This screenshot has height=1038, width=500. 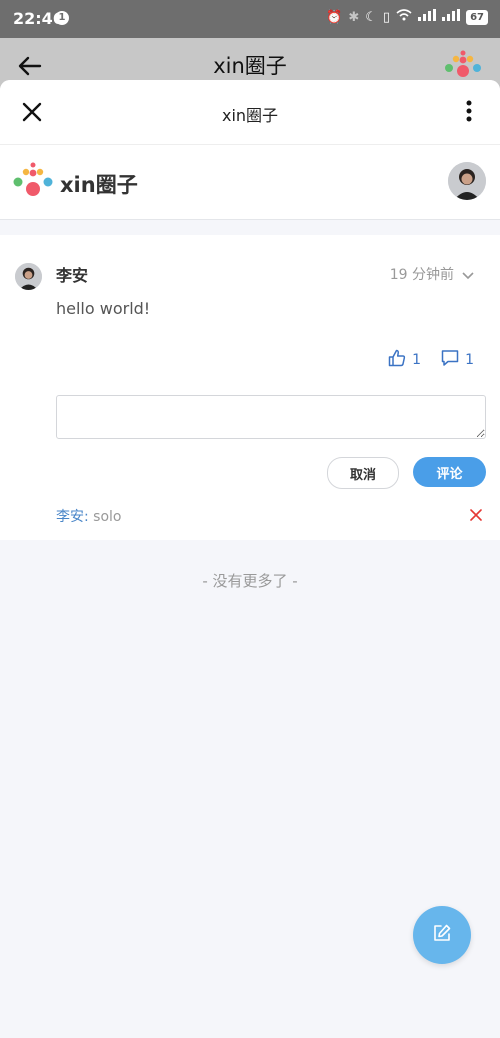 What do you see at coordinates (467, 181) in the screenshot?
I see `user-avatar` at bounding box center [467, 181].